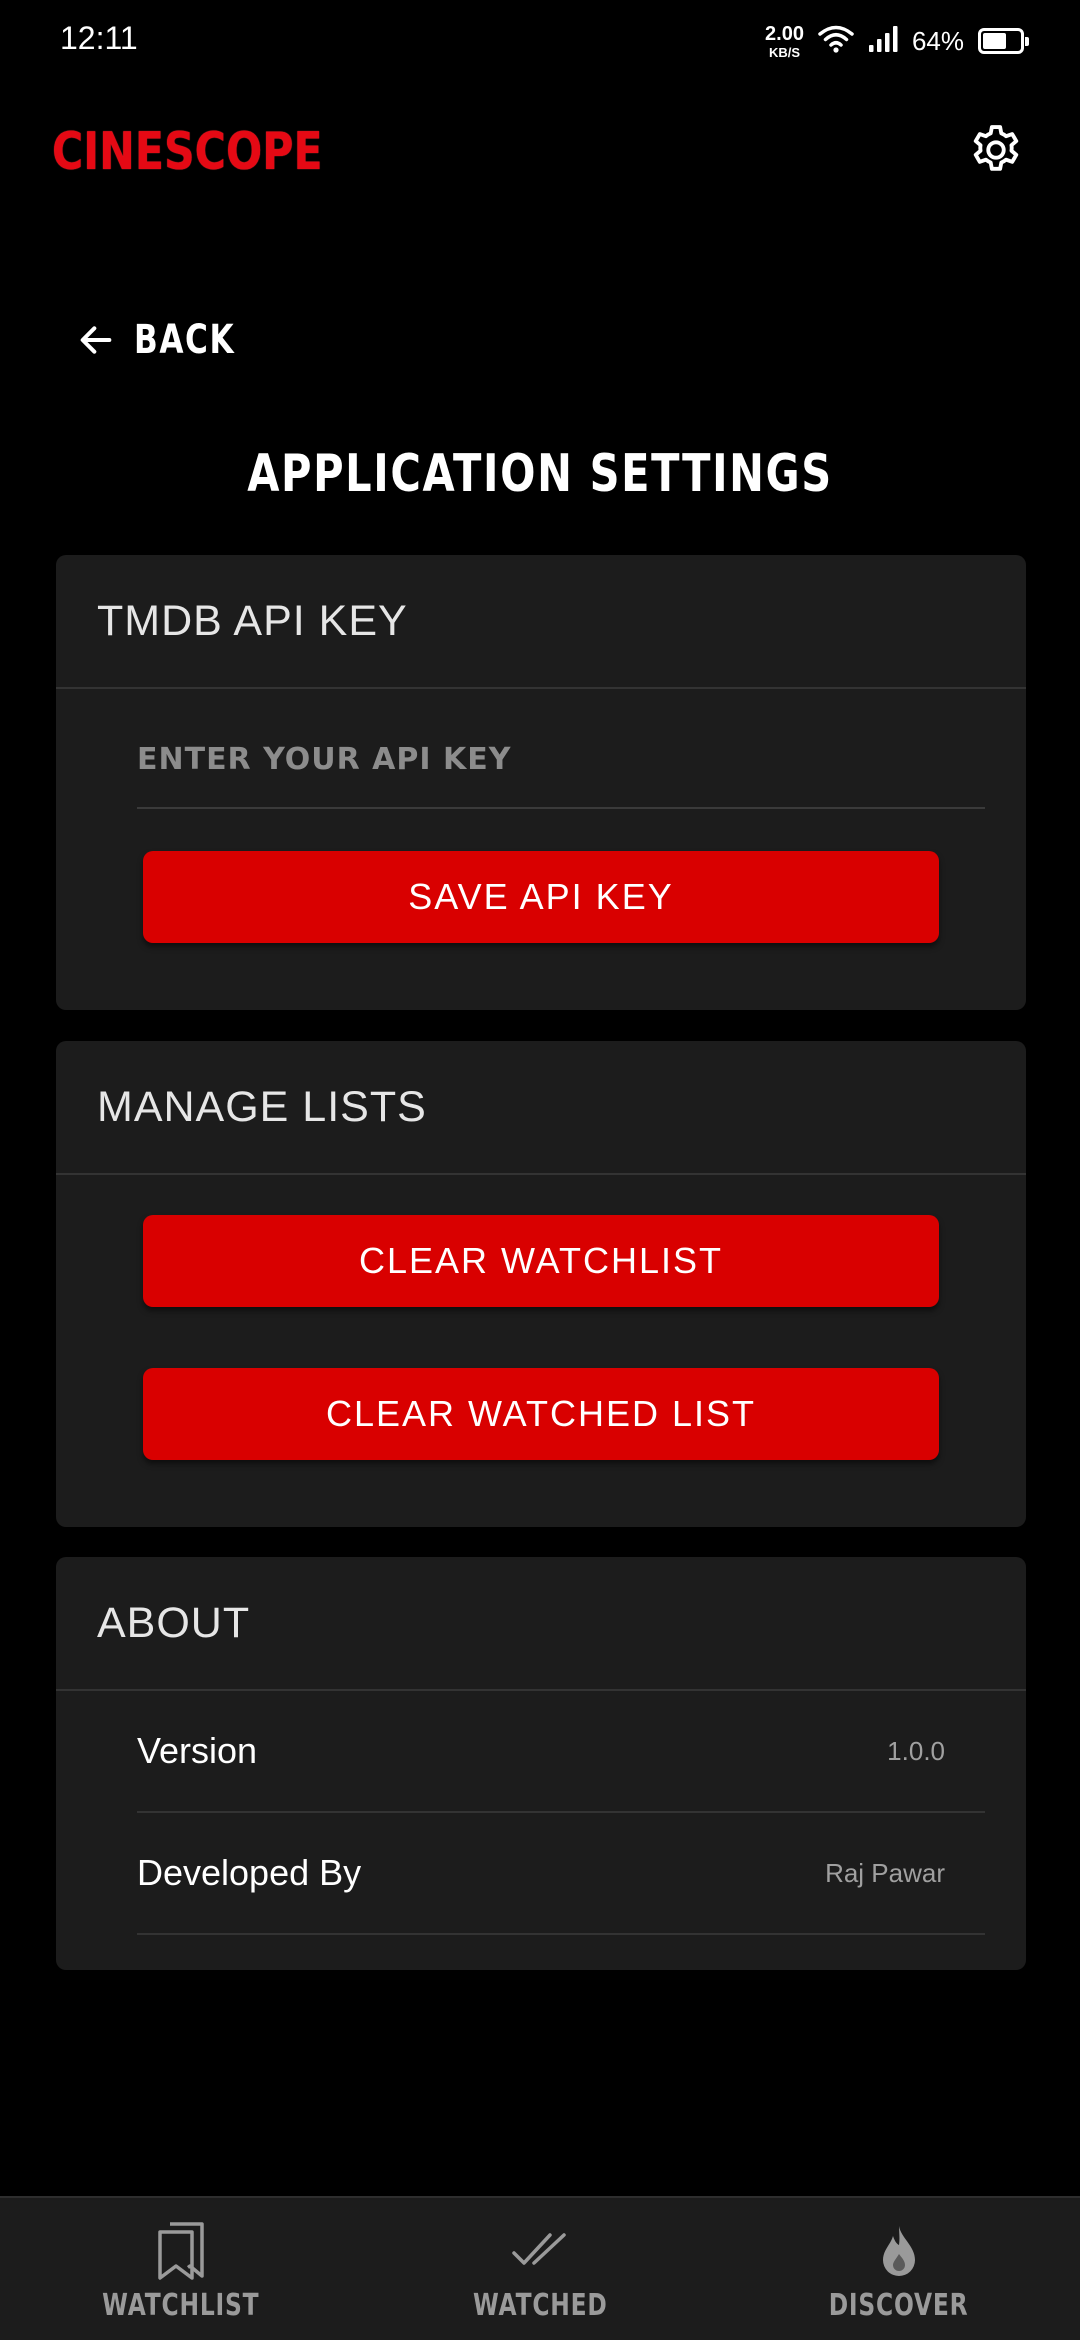  I want to click on nav-item-watchlist: WATCHLIST, so click(181, 2269).